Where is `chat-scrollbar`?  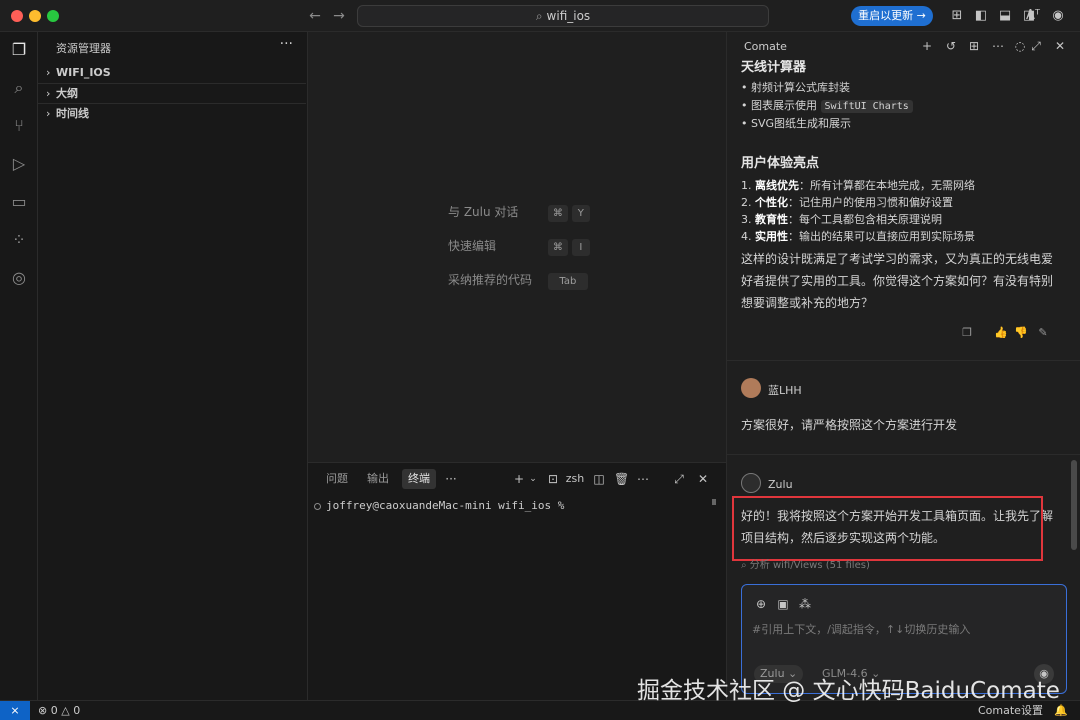
chat-scrollbar is located at coordinates (1074, 505).